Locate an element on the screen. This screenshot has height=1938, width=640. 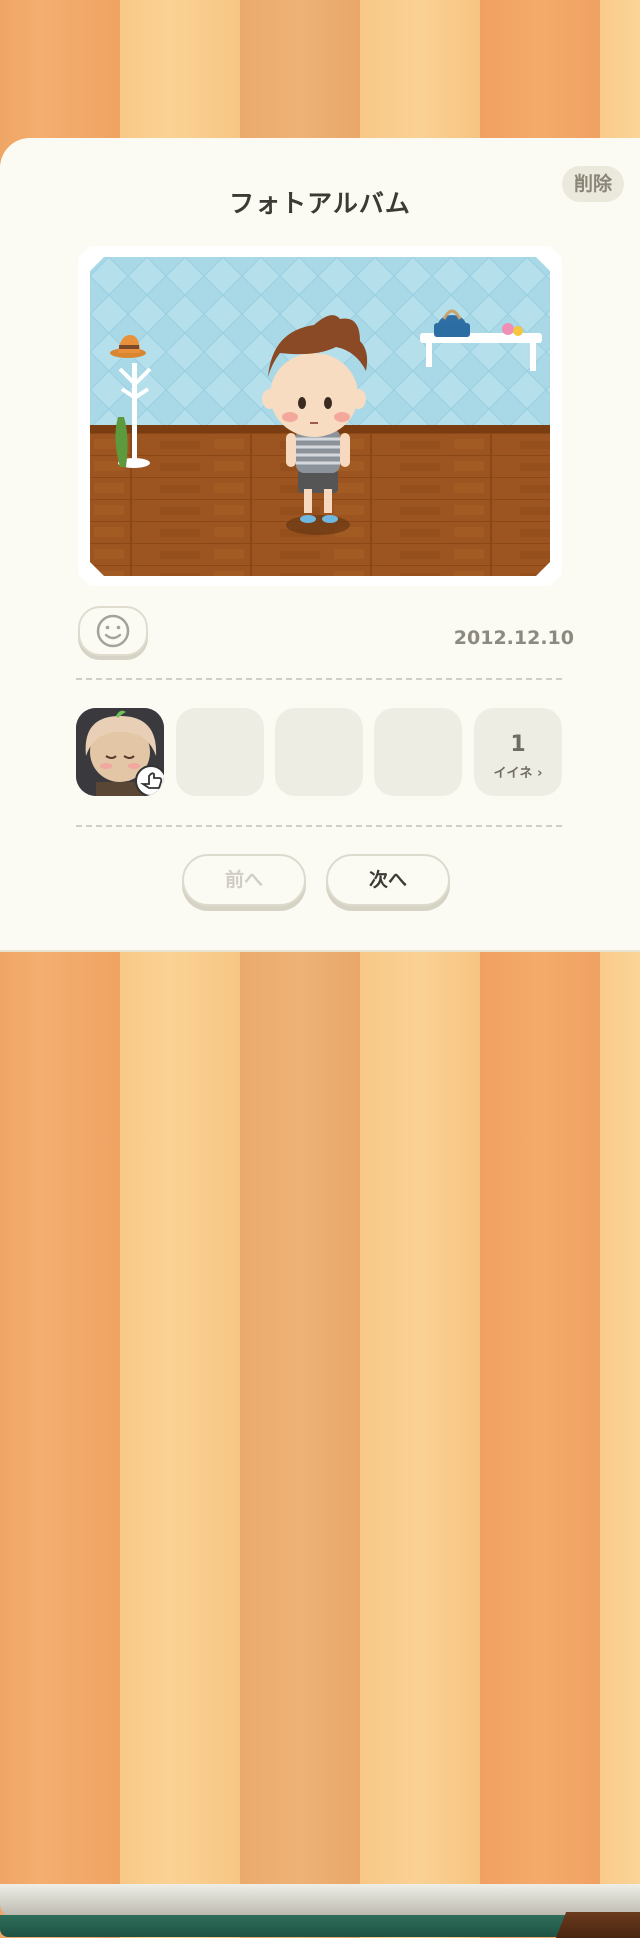
room-scene-image is located at coordinates (320, 416).